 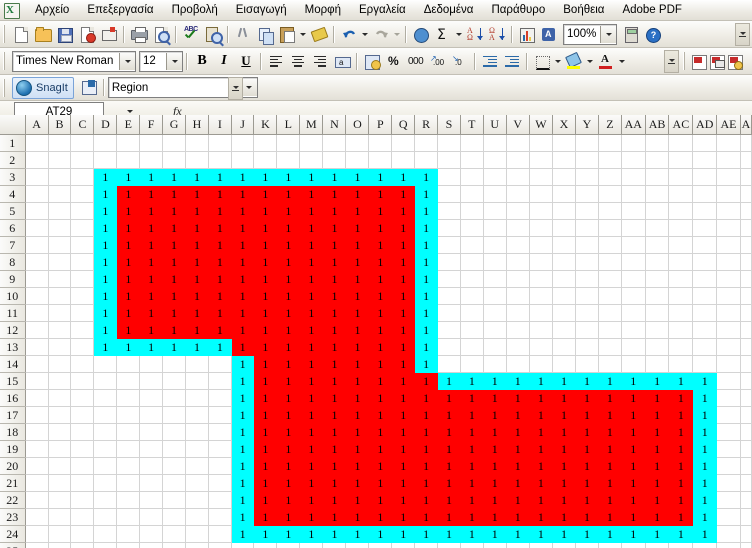 I want to click on cell-H22, so click(x=197, y=500).